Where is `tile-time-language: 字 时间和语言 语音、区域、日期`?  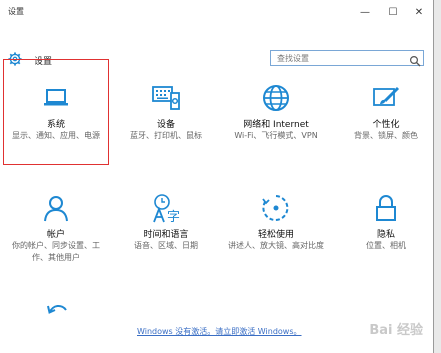 tile-time-language: 字 时间和语言 语音、区域、日期 is located at coordinates (166, 222).